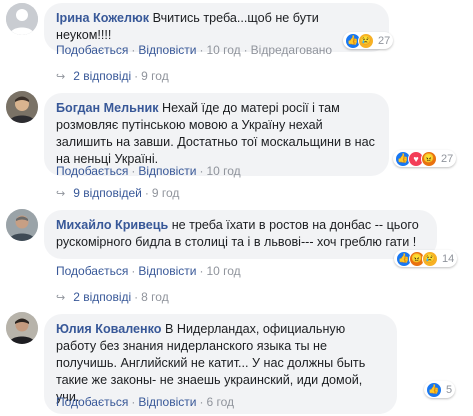 This screenshot has width=473, height=416. What do you see at coordinates (107, 108) in the screenshot?
I see `author-name: Богдан Мельник` at bounding box center [107, 108].